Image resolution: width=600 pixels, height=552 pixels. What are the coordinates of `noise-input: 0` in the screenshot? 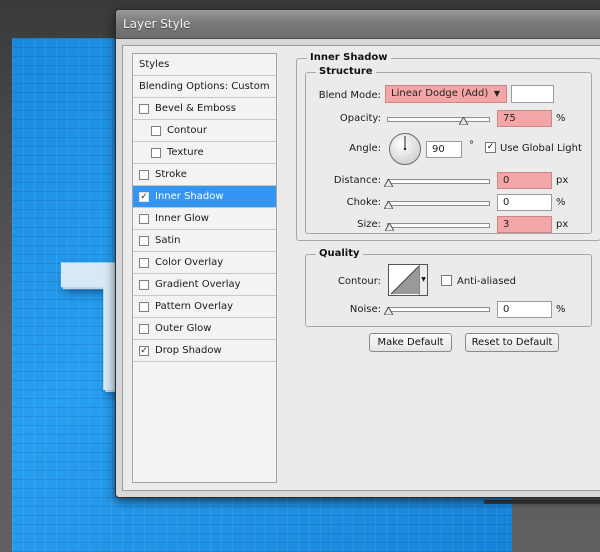 It's located at (524, 309).